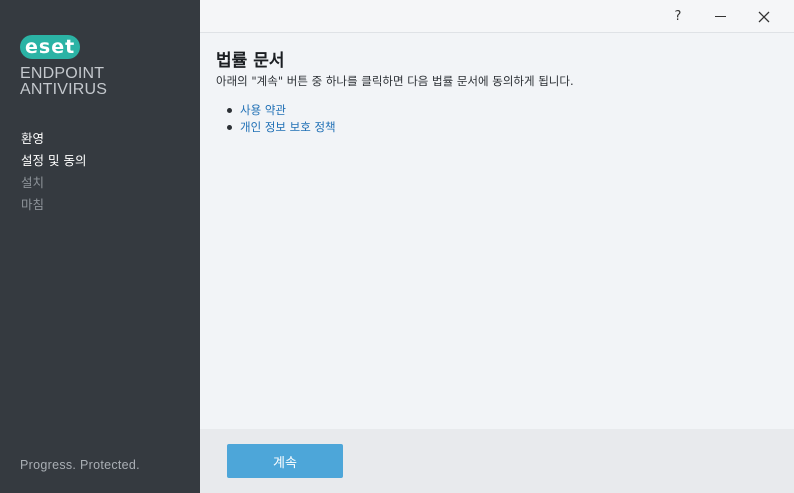 Image resolution: width=794 pixels, height=493 pixels. I want to click on eset-logo-badge: eset, so click(50, 47).